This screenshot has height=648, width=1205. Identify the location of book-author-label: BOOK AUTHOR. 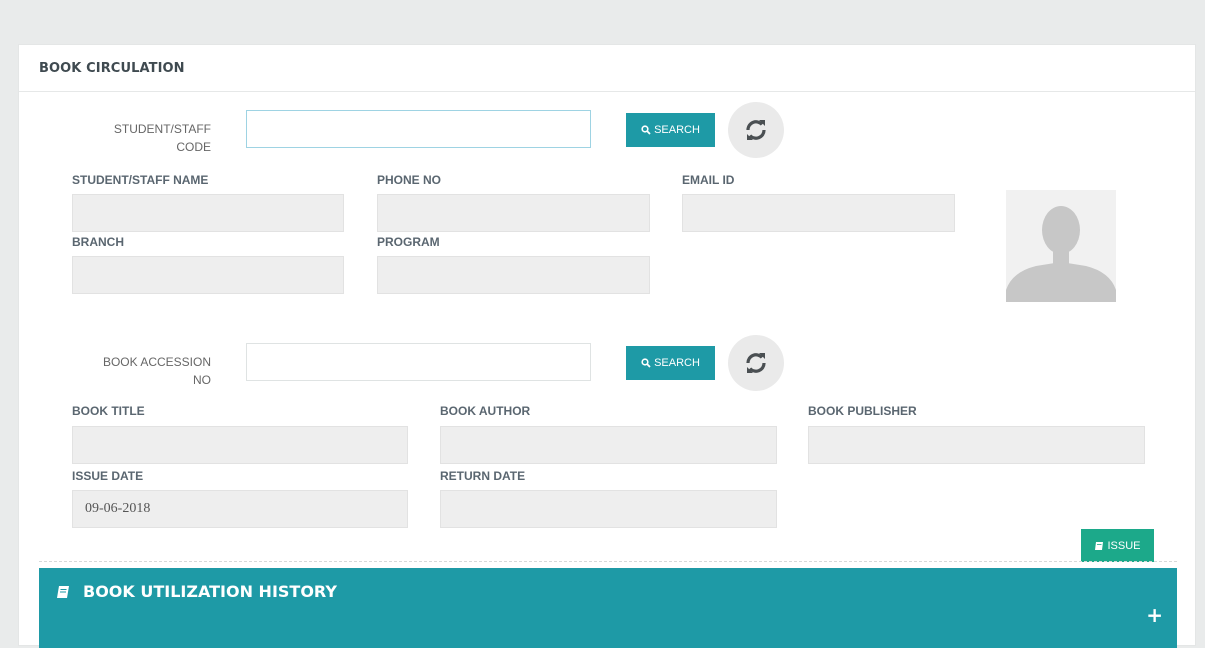
(485, 411).